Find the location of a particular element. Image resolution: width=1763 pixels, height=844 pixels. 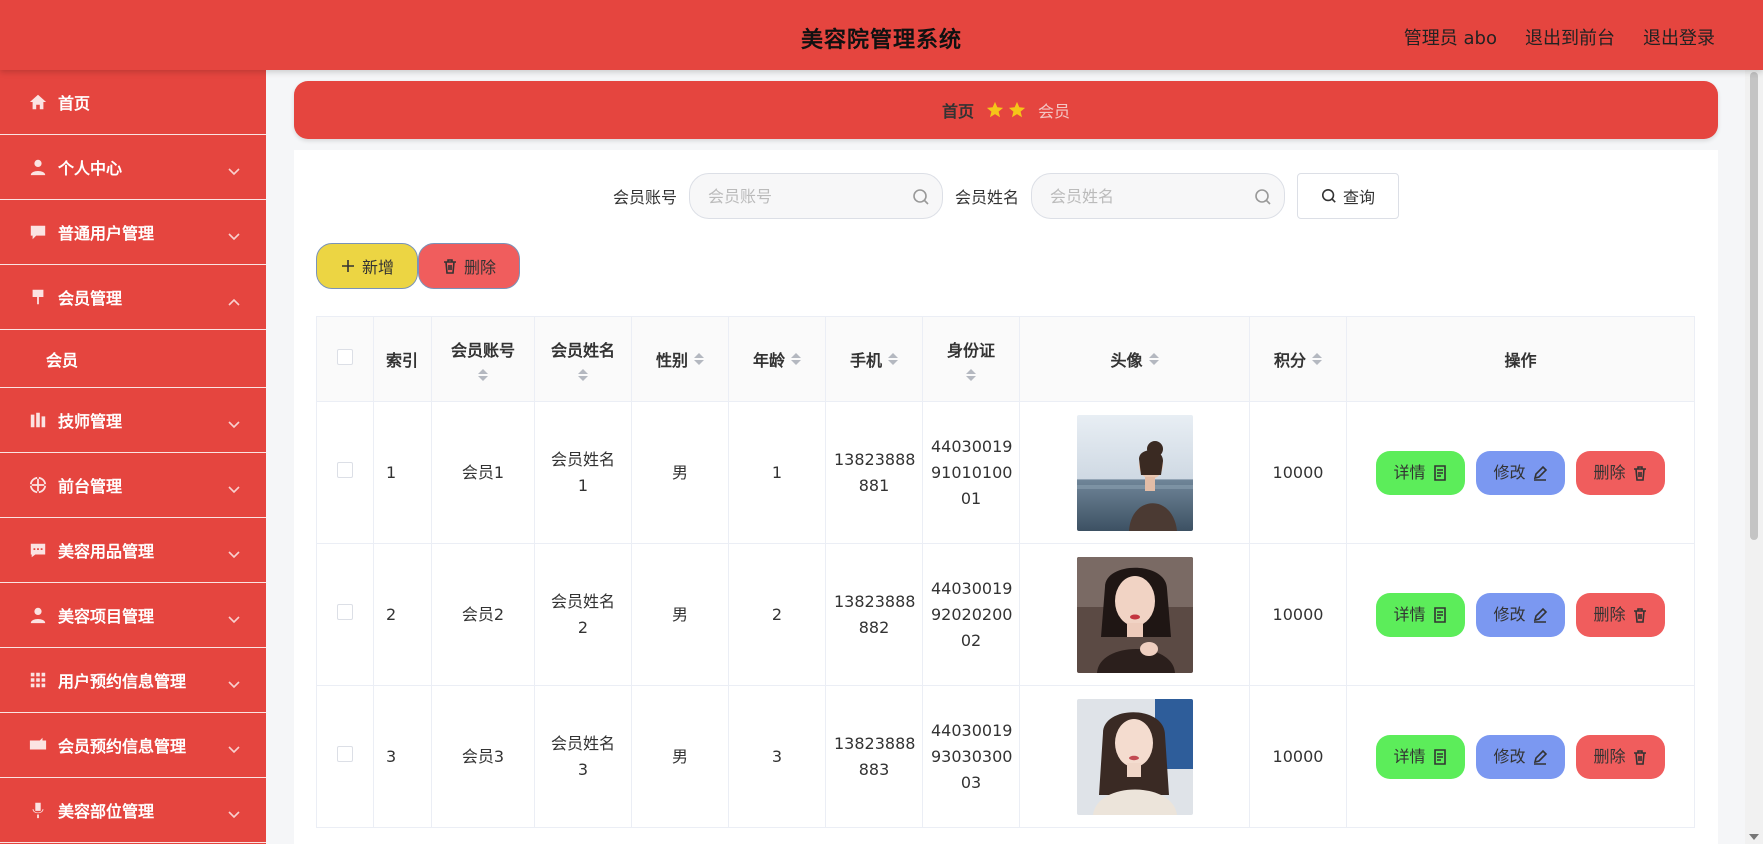

name-line: 2 is located at coordinates (583, 627).